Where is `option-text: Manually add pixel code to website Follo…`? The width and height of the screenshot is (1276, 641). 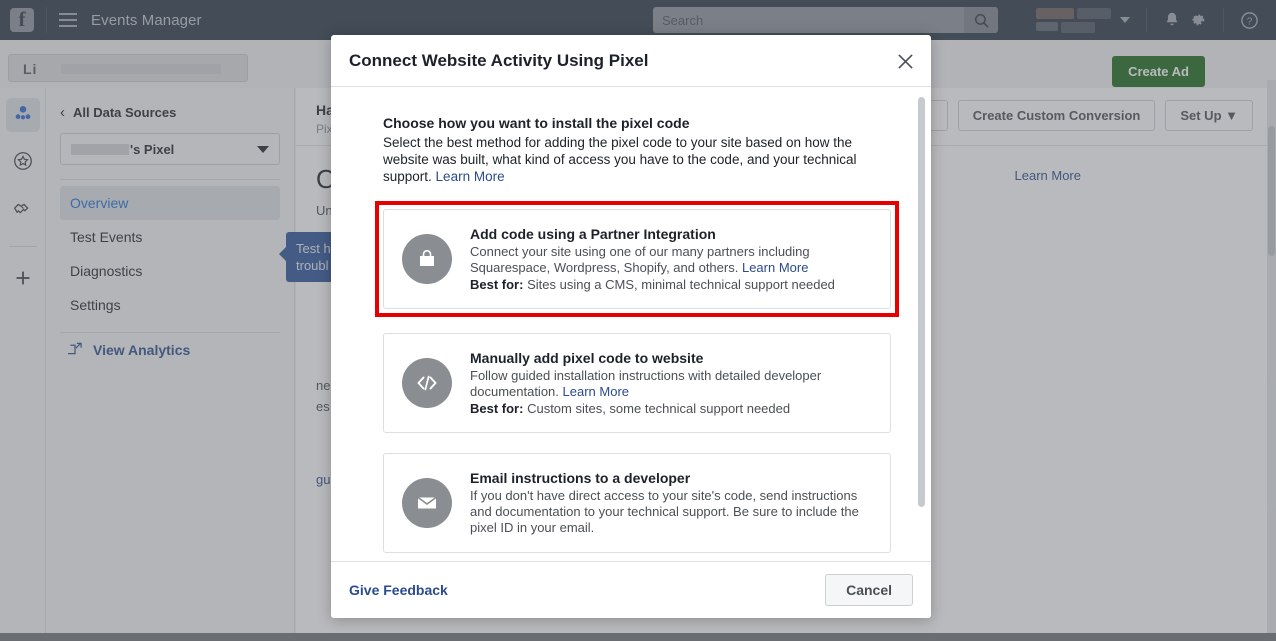
option-text: Manually add pixel code to website Follo… is located at coordinates (671, 383).